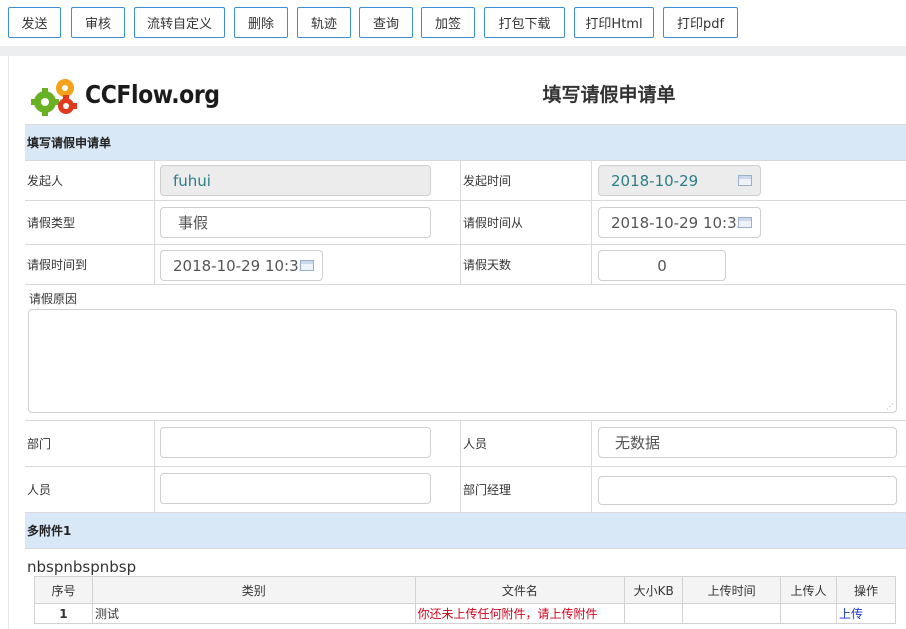 This screenshot has height=629, width=906. What do you see at coordinates (63, 590) in the screenshot?
I see `col-index: 序号` at bounding box center [63, 590].